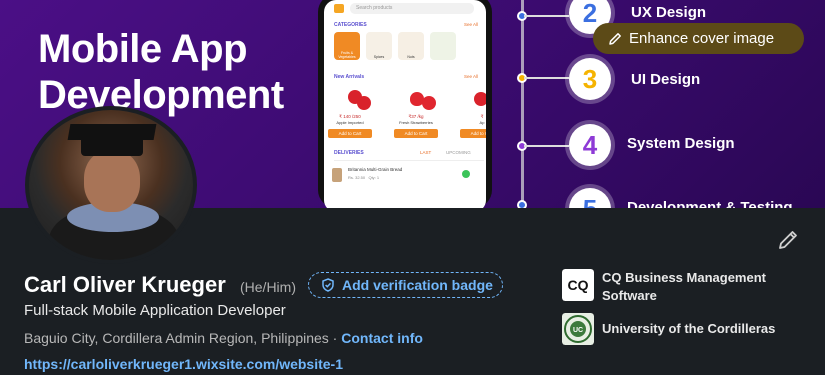 The height and width of the screenshot is (375, 825). What do you see at coordinates (112, 132) in the screenshot?
I see `mortarboard-shape` at bounding box center [112, 132].